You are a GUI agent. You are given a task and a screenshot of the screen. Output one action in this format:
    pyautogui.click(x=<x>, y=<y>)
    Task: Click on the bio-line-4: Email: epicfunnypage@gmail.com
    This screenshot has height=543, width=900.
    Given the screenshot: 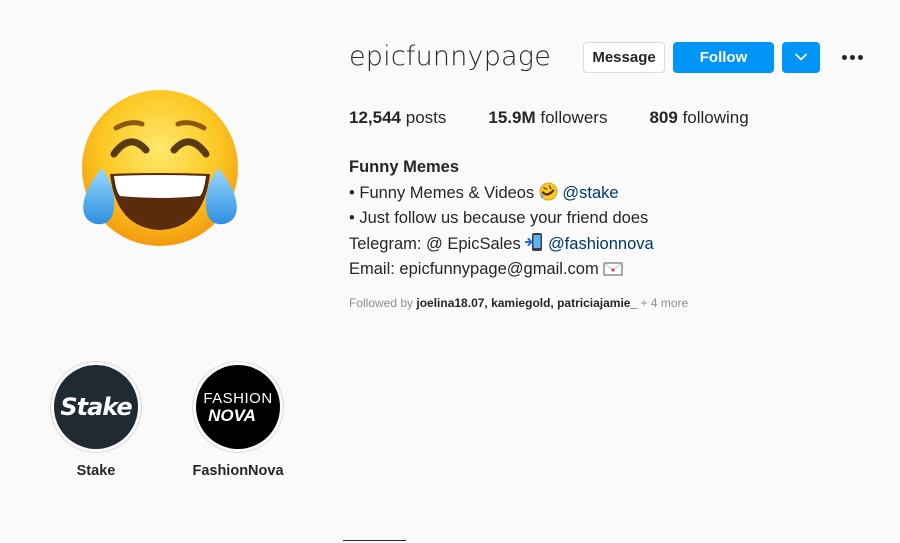 What is the action you would take?
    pyautogui.click(x=599, y=270)
    